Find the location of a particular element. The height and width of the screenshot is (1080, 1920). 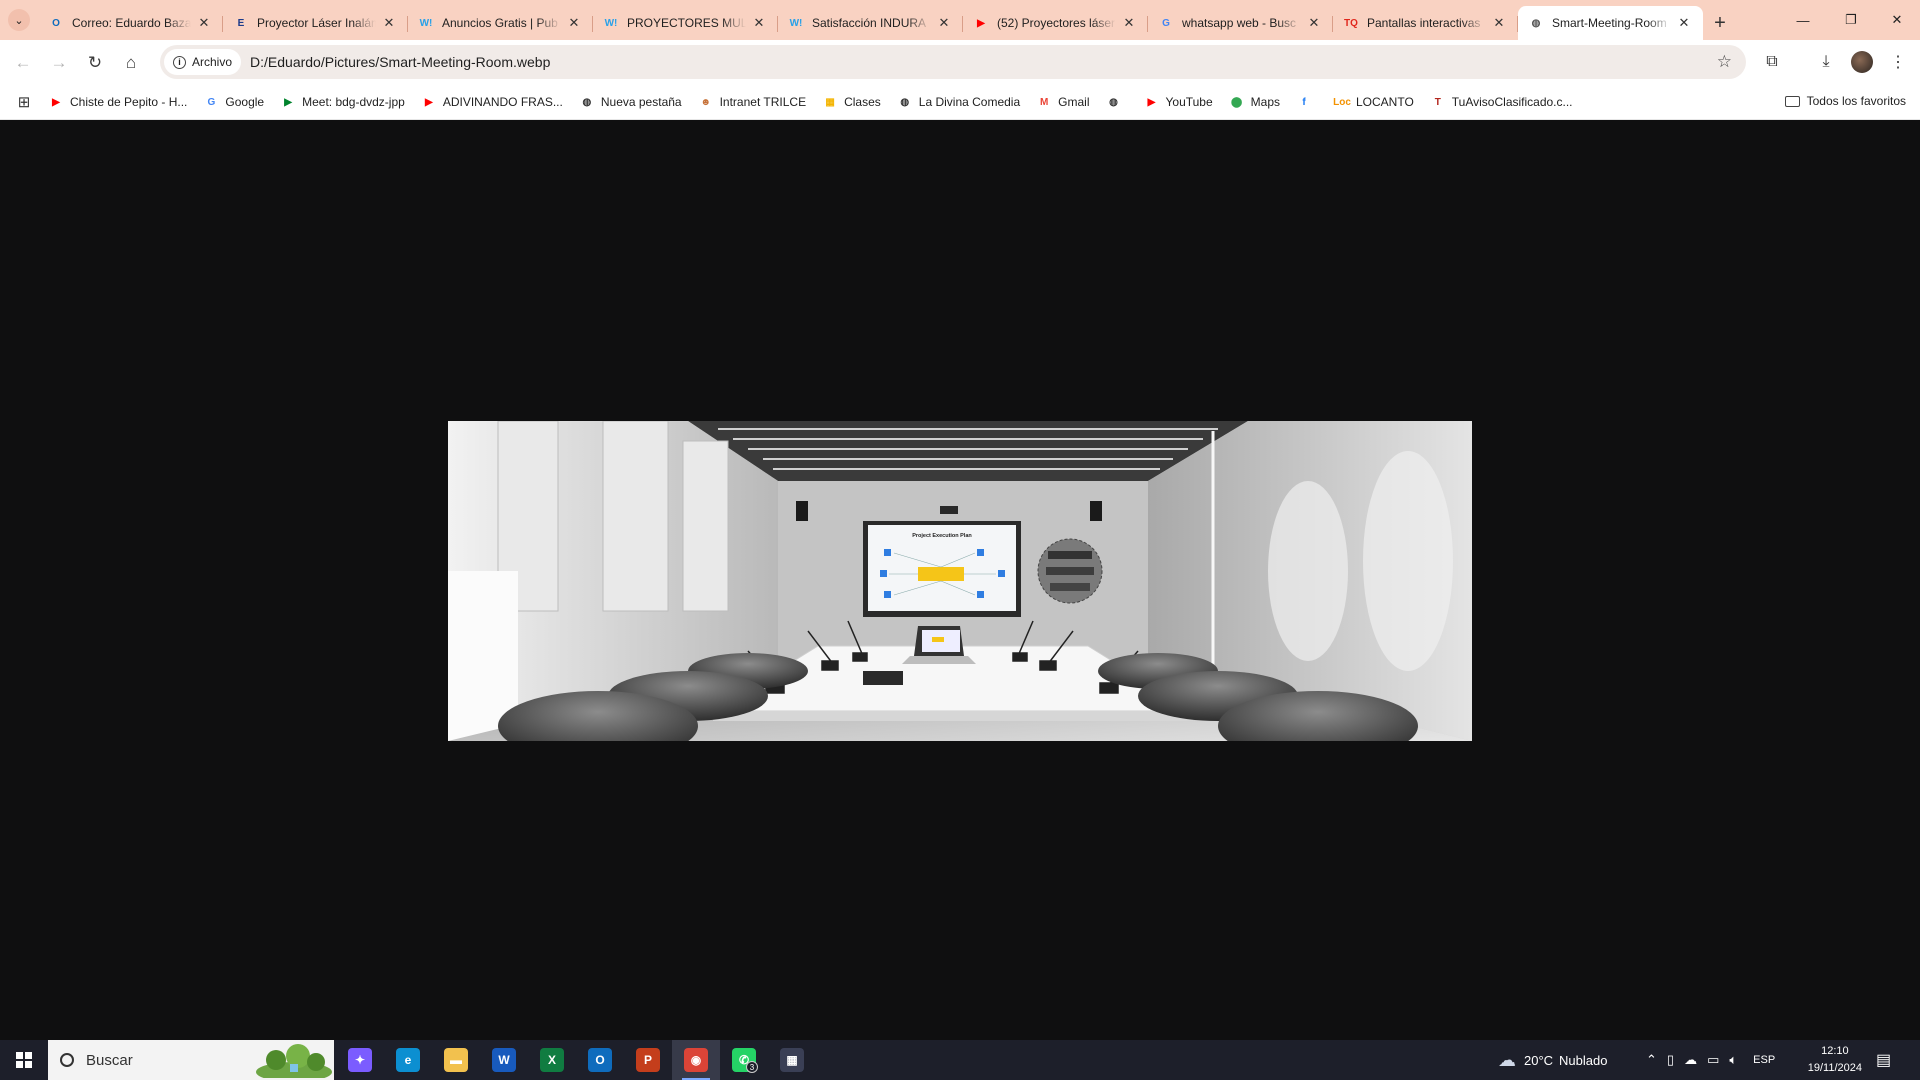

chrome-icon: ◉ is located at coordinates (696, 1060).